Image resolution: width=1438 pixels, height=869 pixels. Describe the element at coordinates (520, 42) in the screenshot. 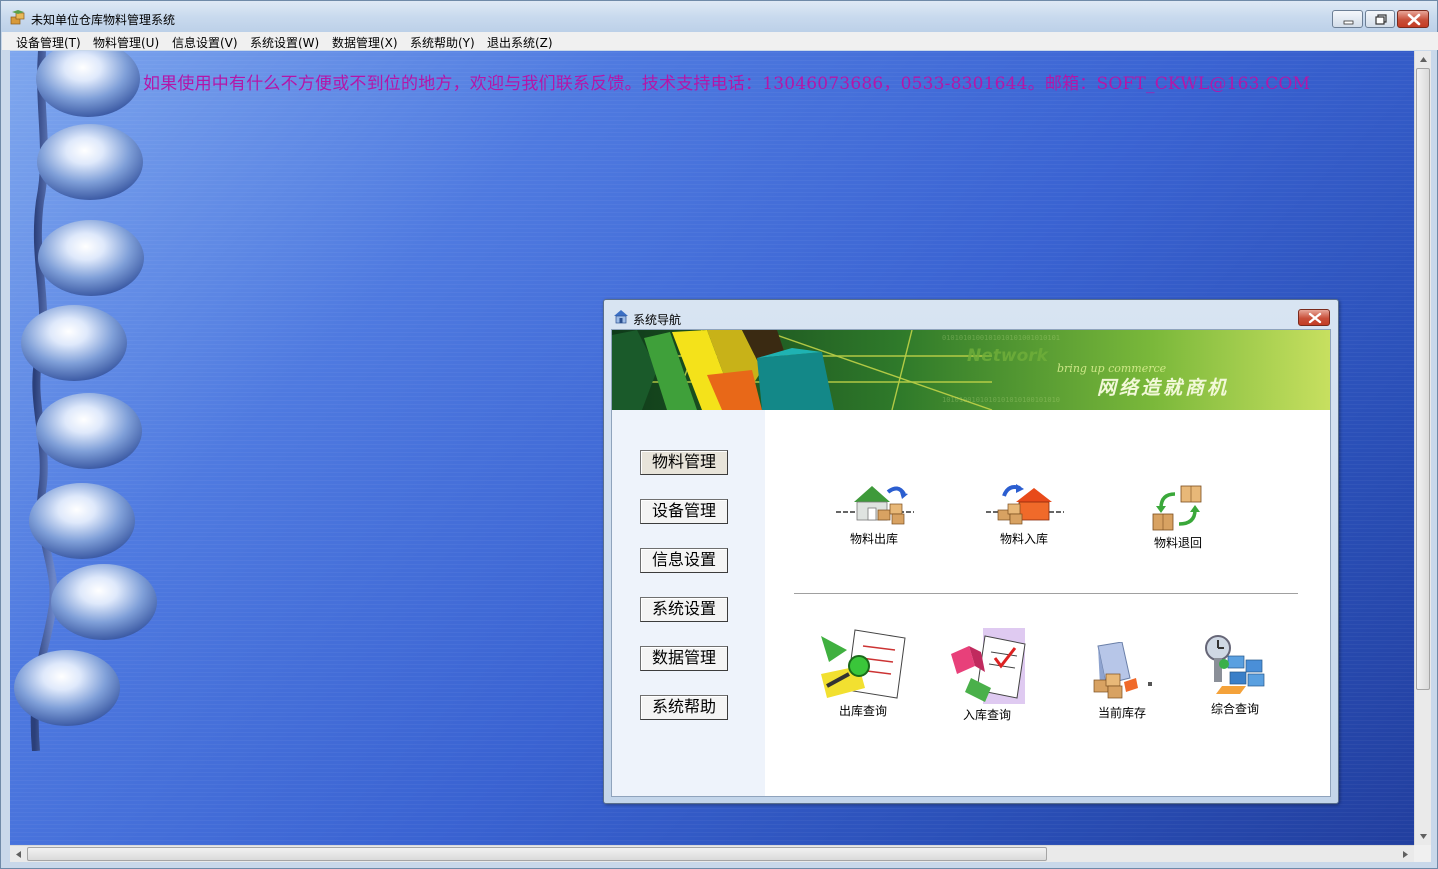

I see `menu-exit: 退出系统(Z)` at that location.